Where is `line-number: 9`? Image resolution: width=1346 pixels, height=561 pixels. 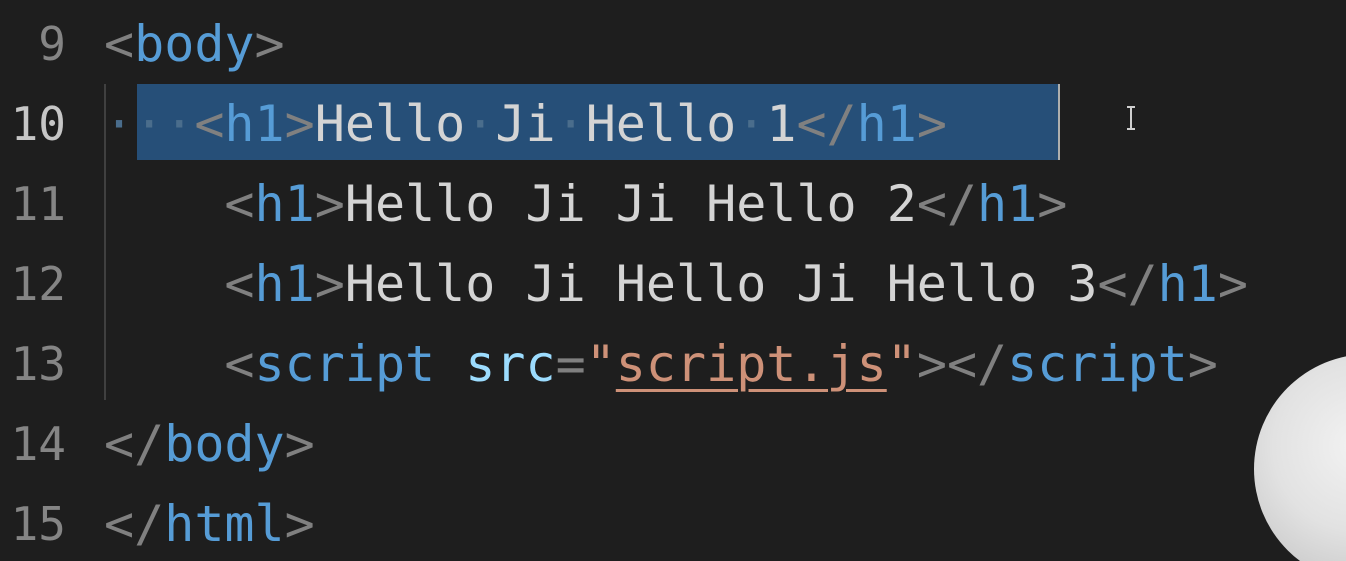
line-number: 9 is located at coordinates (52, 44).